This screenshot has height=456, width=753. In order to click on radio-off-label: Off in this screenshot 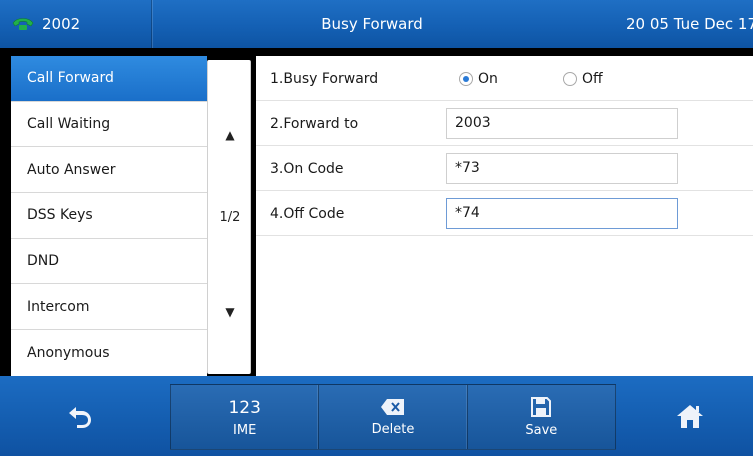, I will do `click(592, 79)`.